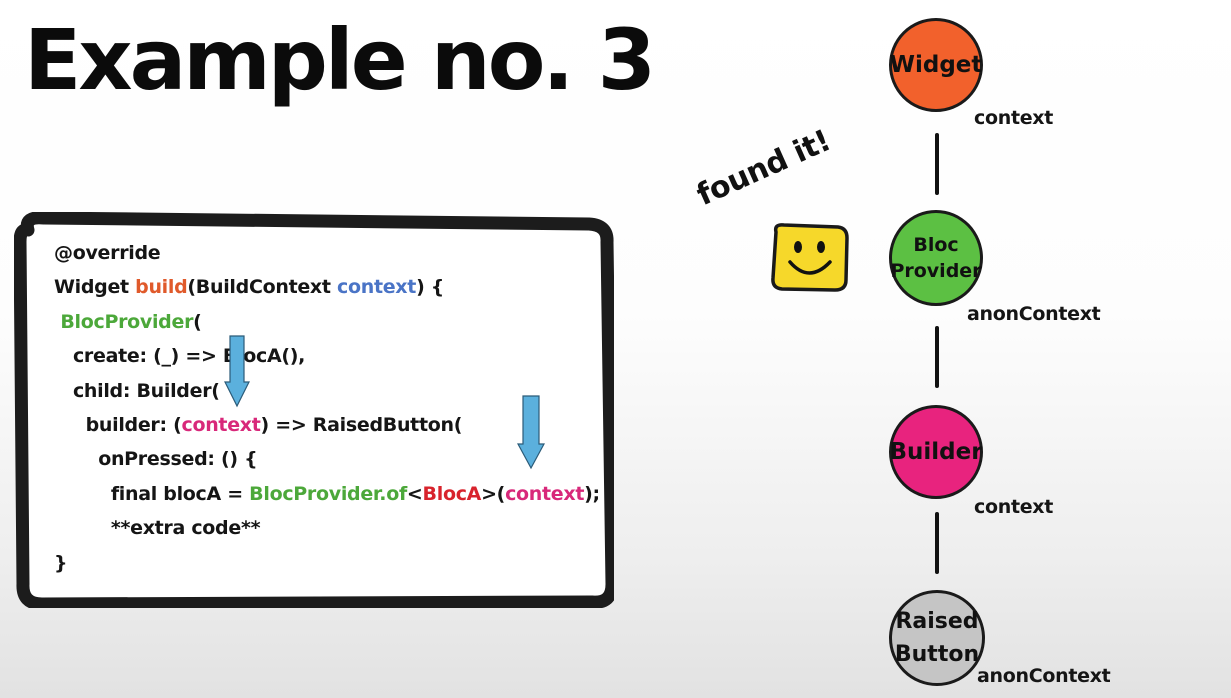 The image size is (1231, 698). I want to click on code-line: create: (_) => BlocA(),, so click(324, 356).